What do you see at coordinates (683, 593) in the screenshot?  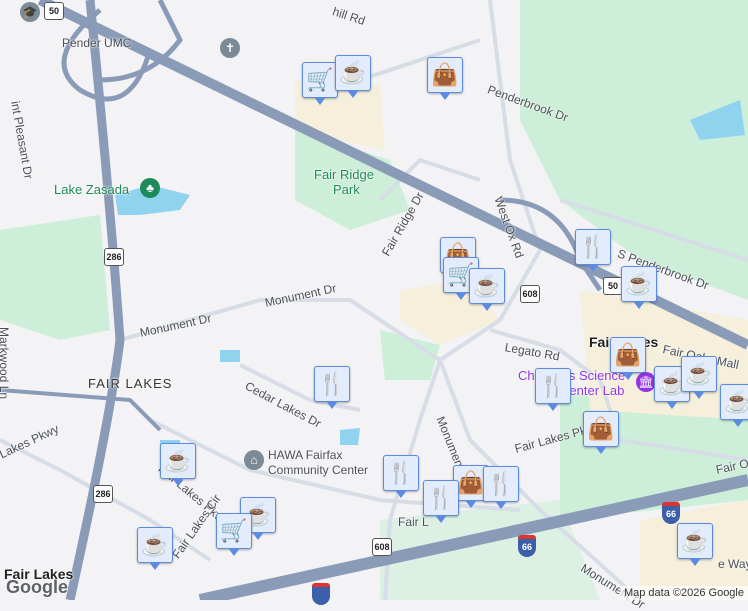 I see `map-attribution: Map data ©2026 Google` at bounding box center [683, 593].